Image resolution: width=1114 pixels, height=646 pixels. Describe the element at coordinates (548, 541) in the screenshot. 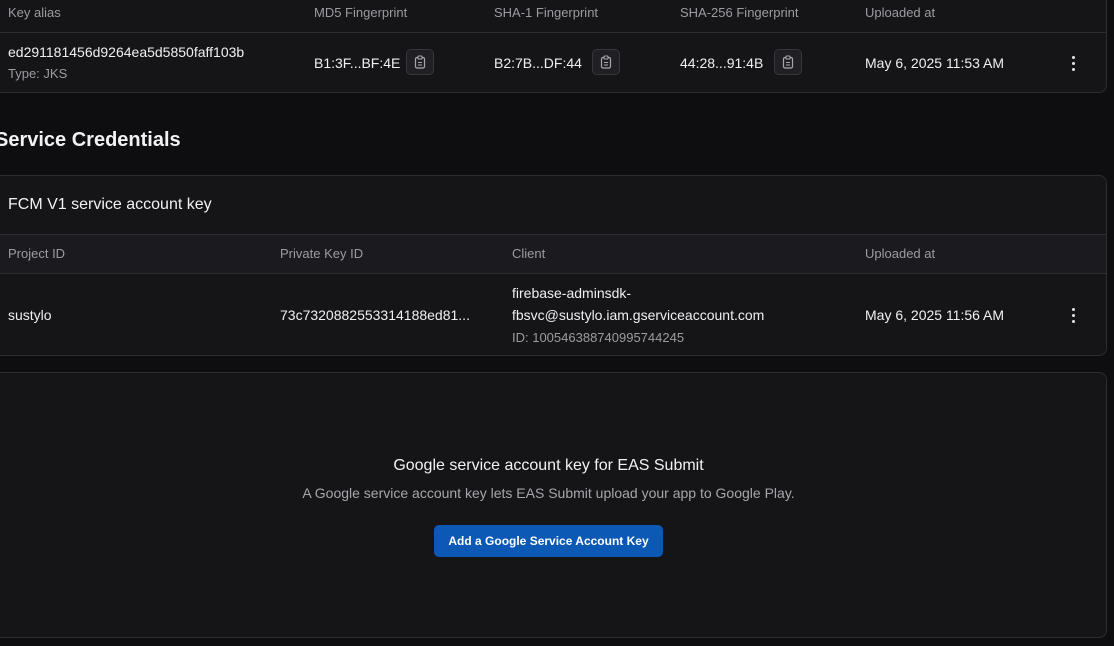

I see `add-google-service-account-key-button: Add a Google Service Account Key` at that location.